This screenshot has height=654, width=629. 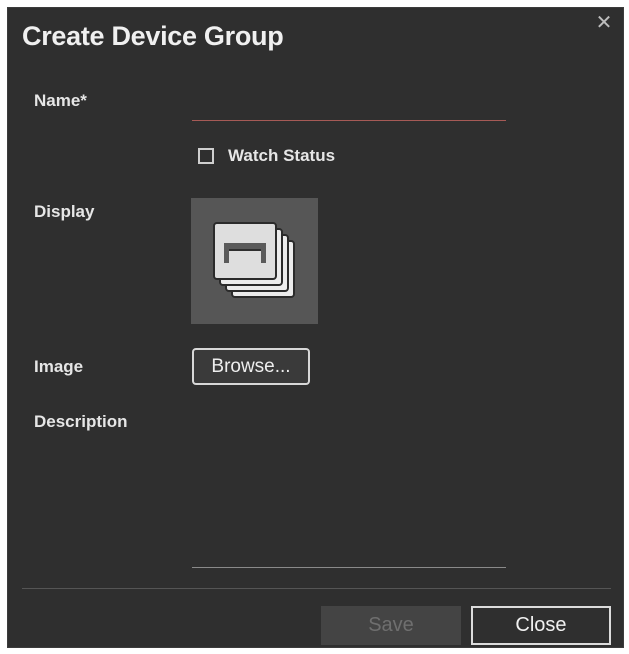 I want to click on dialog-title: Create Device Group, so click(x=153, y=36).